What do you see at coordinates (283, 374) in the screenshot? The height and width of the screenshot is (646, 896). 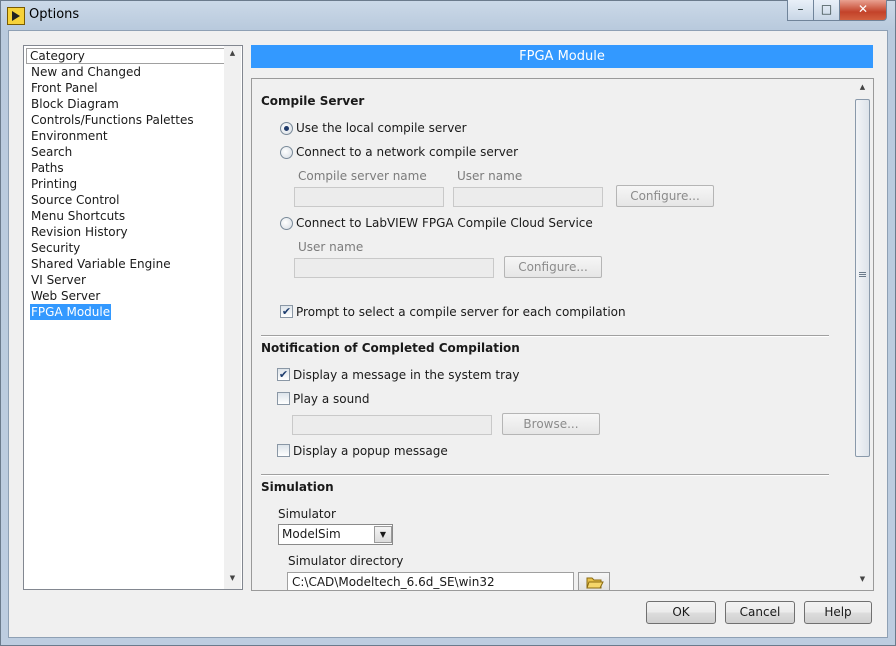 I see `tray-checkbox: ✔` at bounding box center [283, 374].